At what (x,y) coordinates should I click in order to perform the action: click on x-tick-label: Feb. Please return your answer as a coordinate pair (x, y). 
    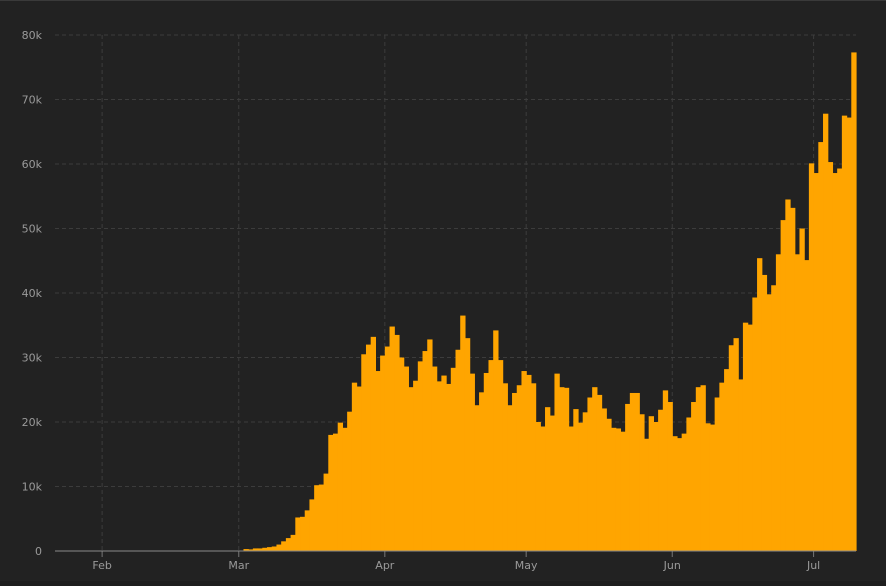
    Looking at the image, I should click on (101, 565).